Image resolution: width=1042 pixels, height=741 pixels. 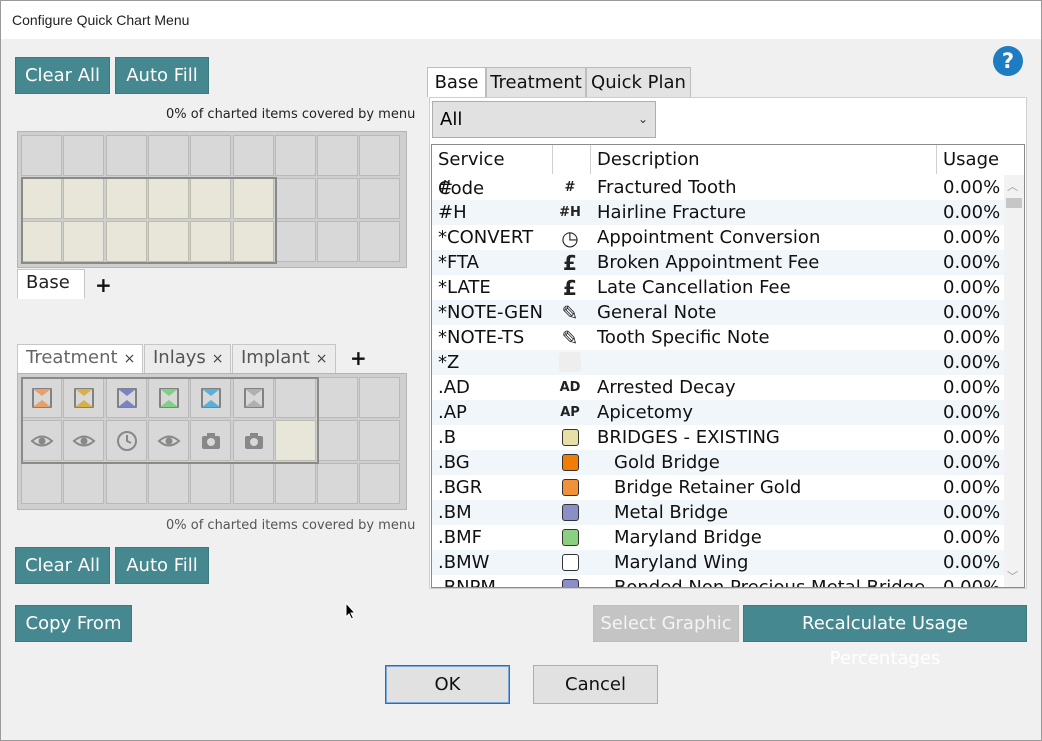 What do you see at coordinates (570, 363) in the screenshot?
I see `blank-icon` at bounding box center [570, 363].